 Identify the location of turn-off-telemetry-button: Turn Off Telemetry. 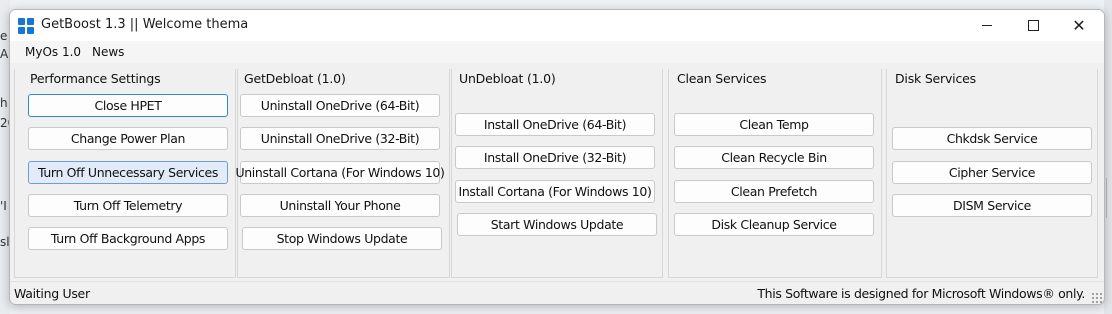
(128, 205).